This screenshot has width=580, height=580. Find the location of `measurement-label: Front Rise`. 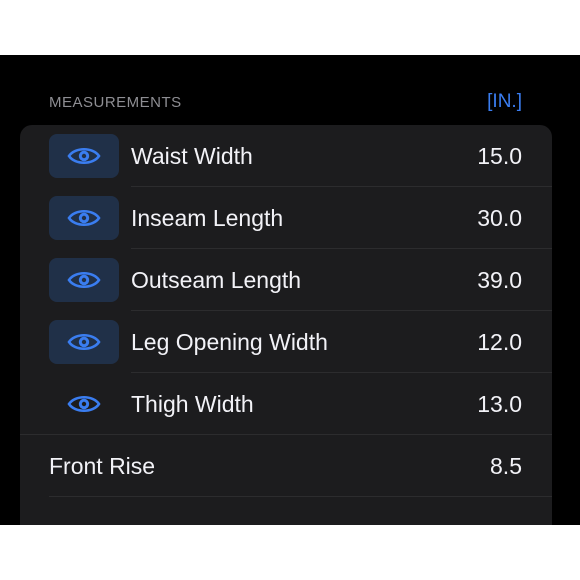

measurement-label: Front Rise is located at coordinates (102, 466).